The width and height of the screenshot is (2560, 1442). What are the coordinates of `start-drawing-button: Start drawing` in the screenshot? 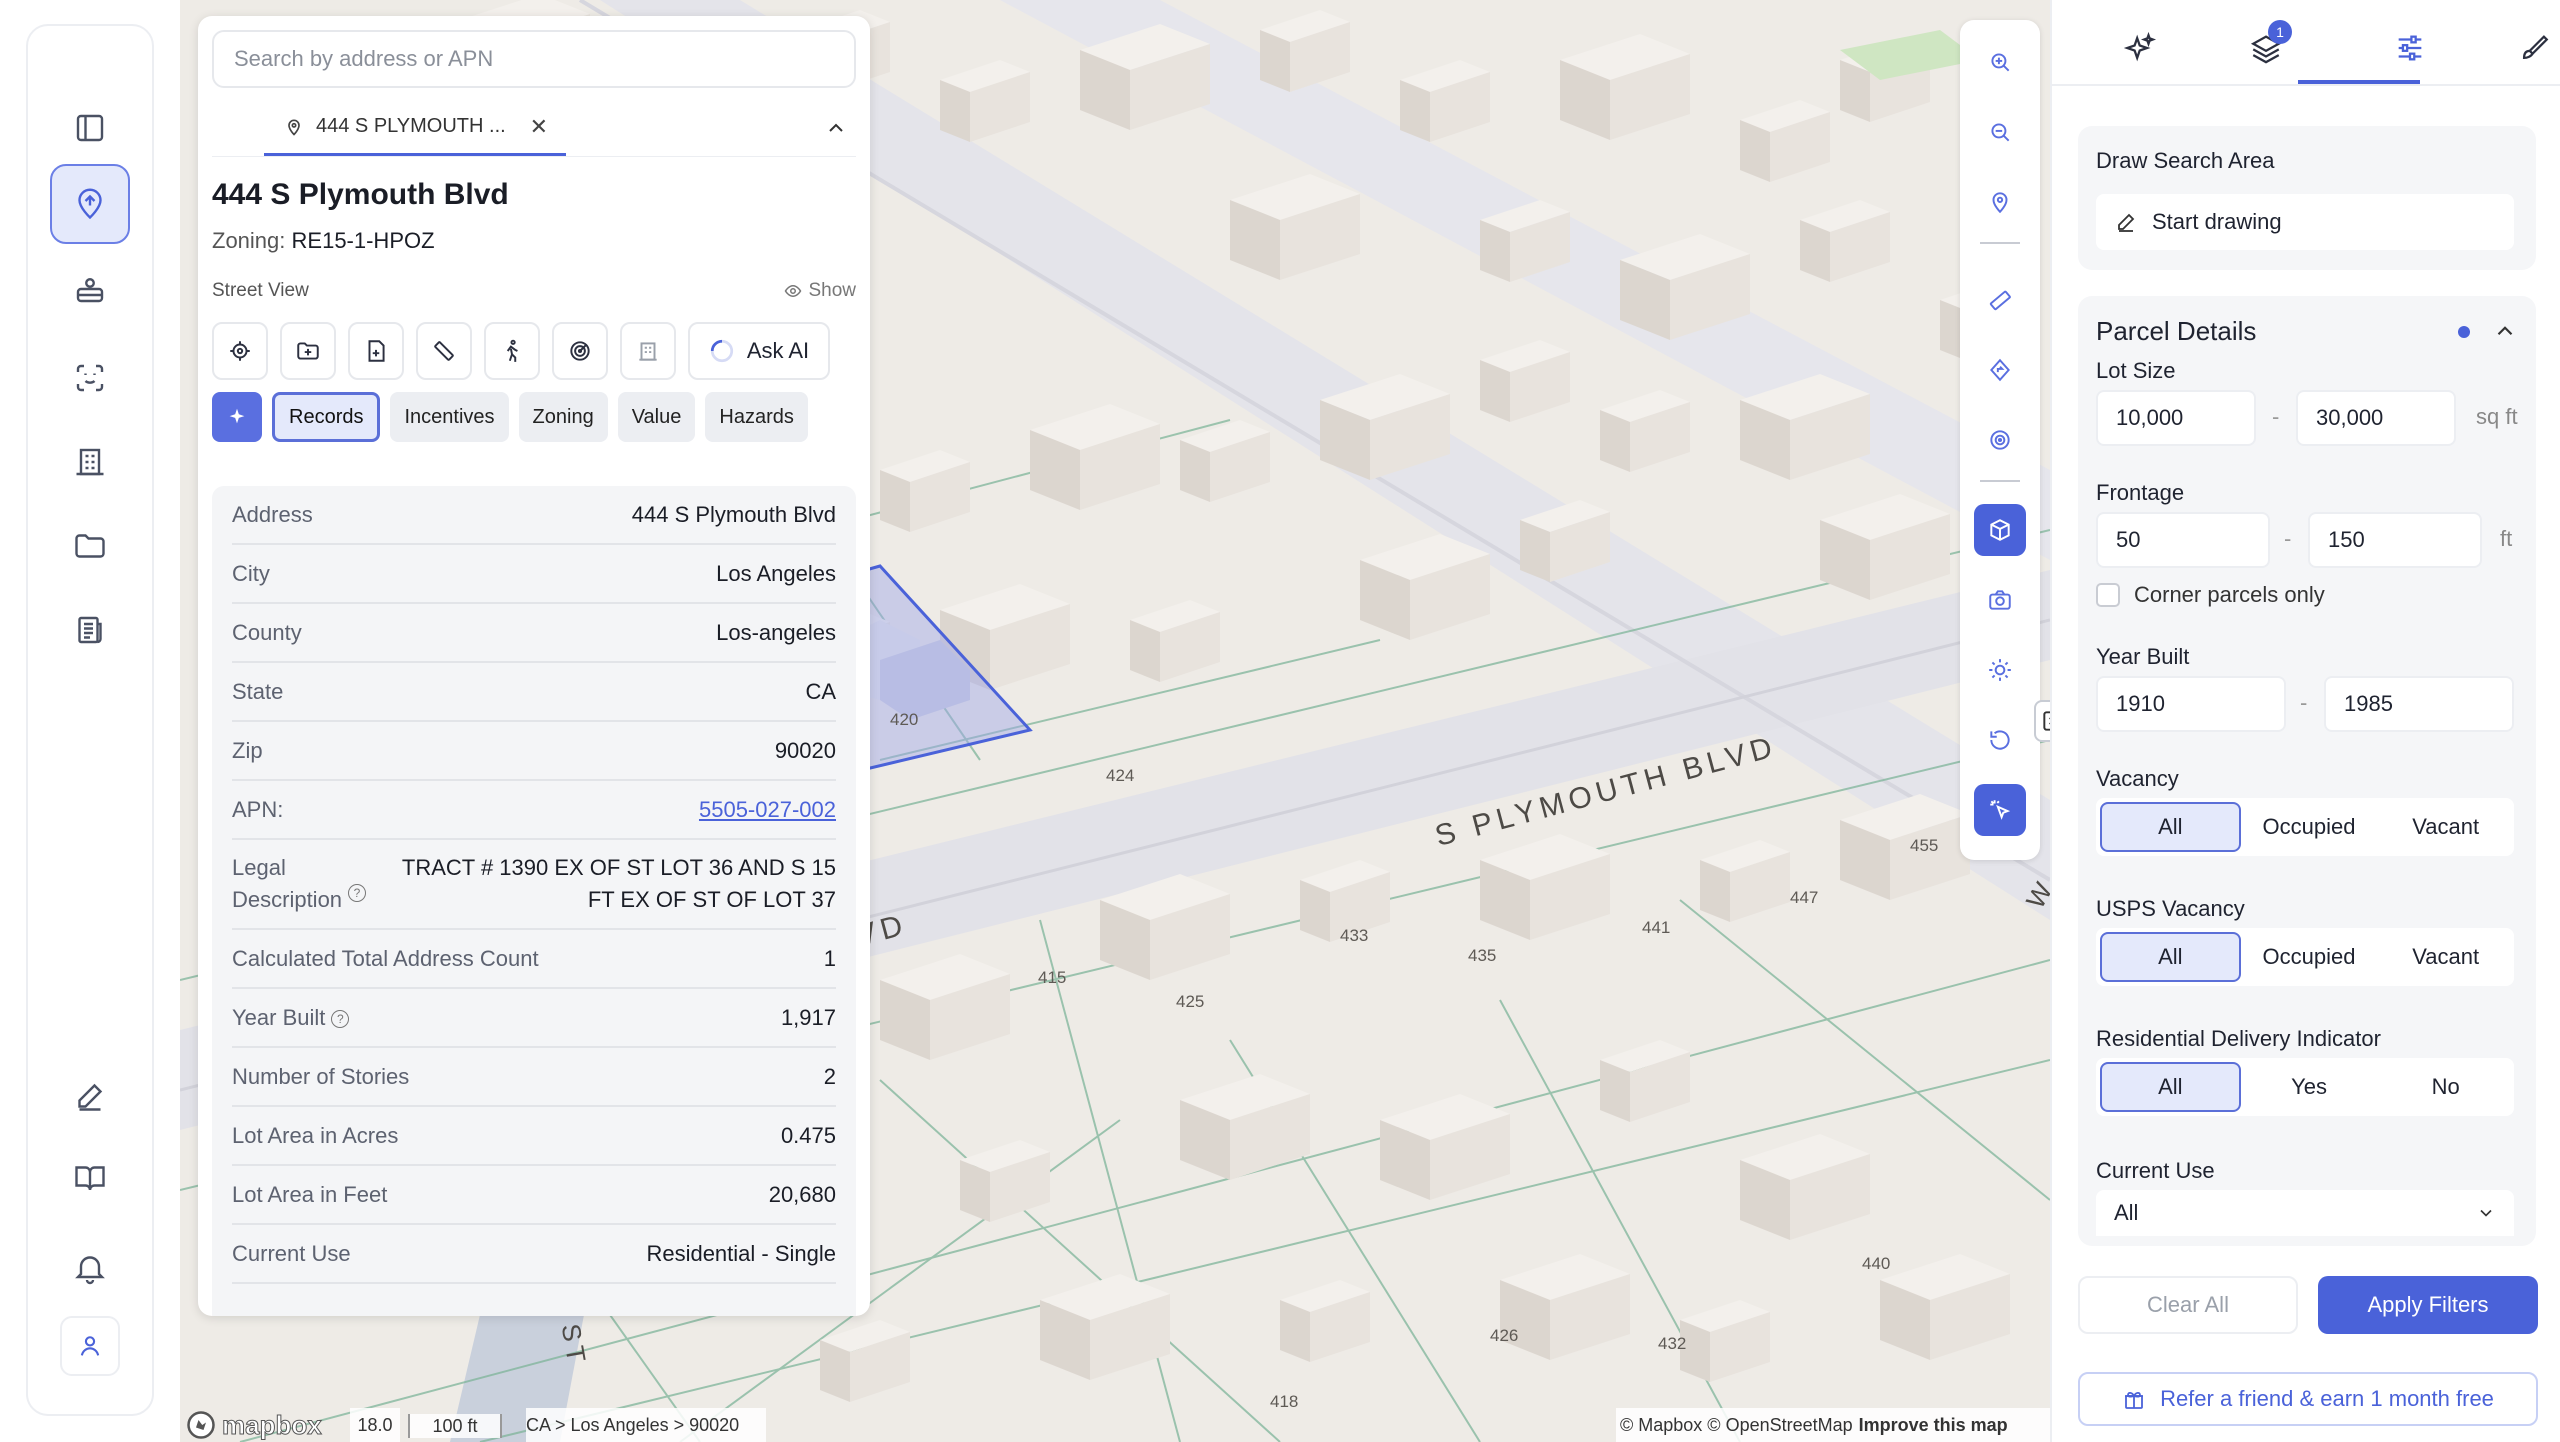 It's located at (2305, 222).